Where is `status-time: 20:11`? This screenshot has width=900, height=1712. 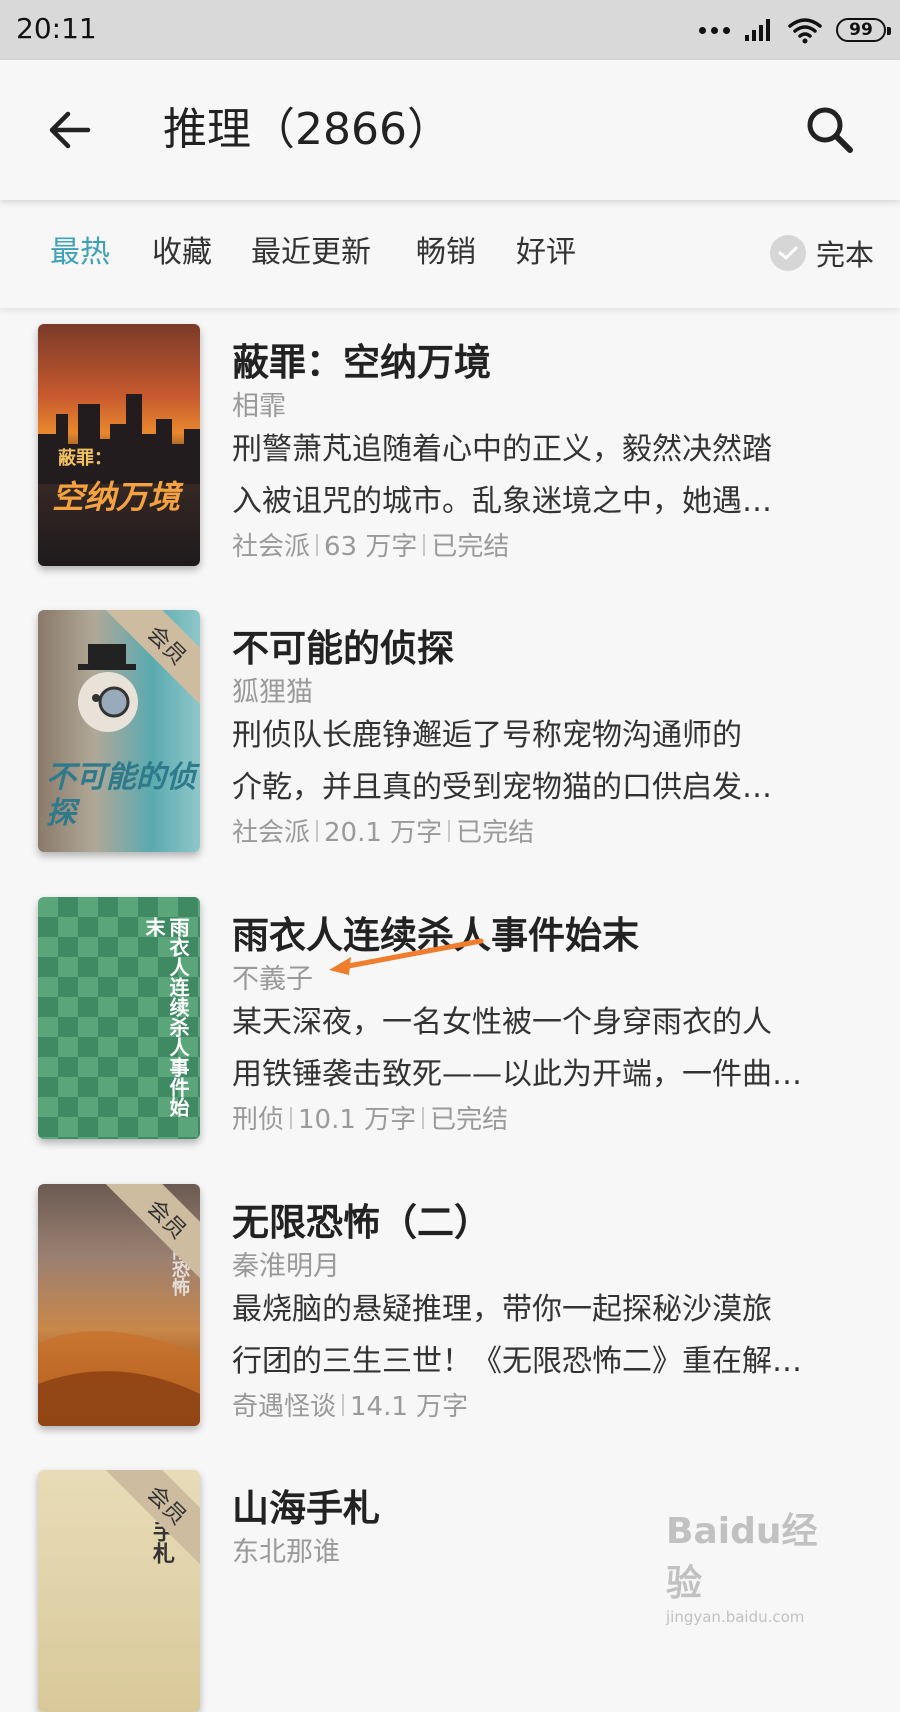
status-time: 20:11 is located at coordinates (56, 28).